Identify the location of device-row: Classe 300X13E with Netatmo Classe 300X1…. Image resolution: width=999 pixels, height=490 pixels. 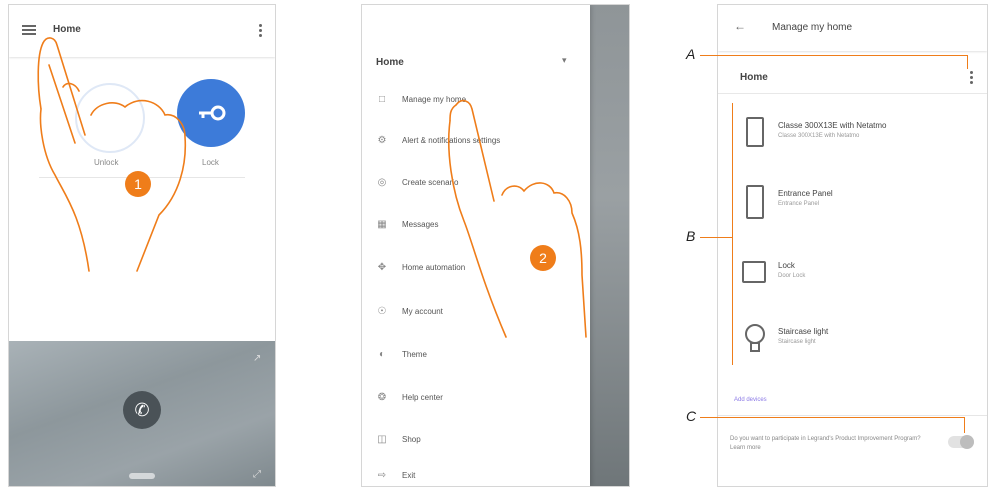
(852, 139).